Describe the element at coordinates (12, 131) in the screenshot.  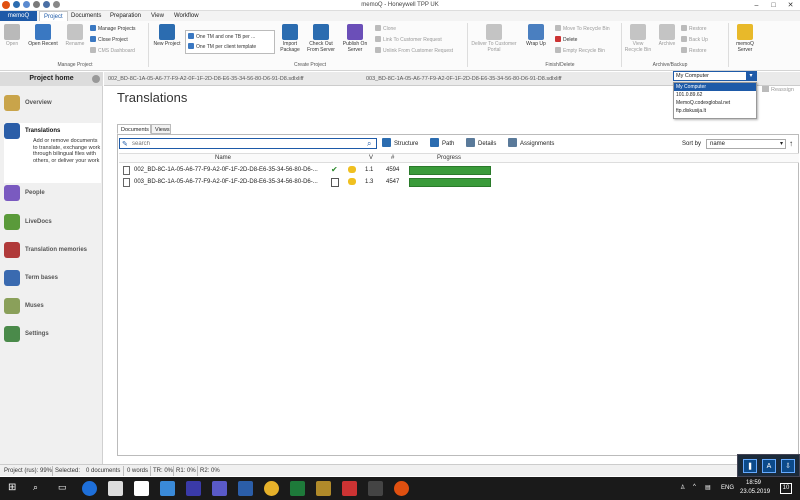
I see `translations-icon` at that location.